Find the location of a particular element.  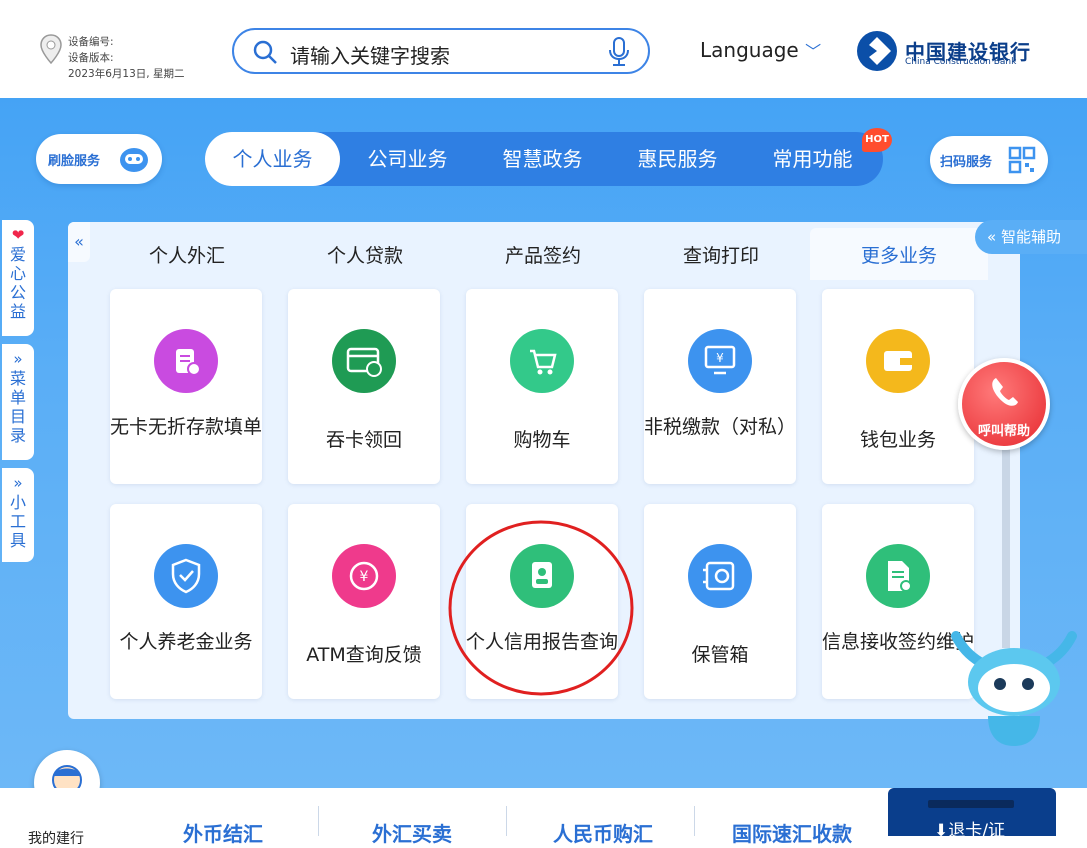

card-safe-box: 保管箱 is located at coordinates (720, 601).